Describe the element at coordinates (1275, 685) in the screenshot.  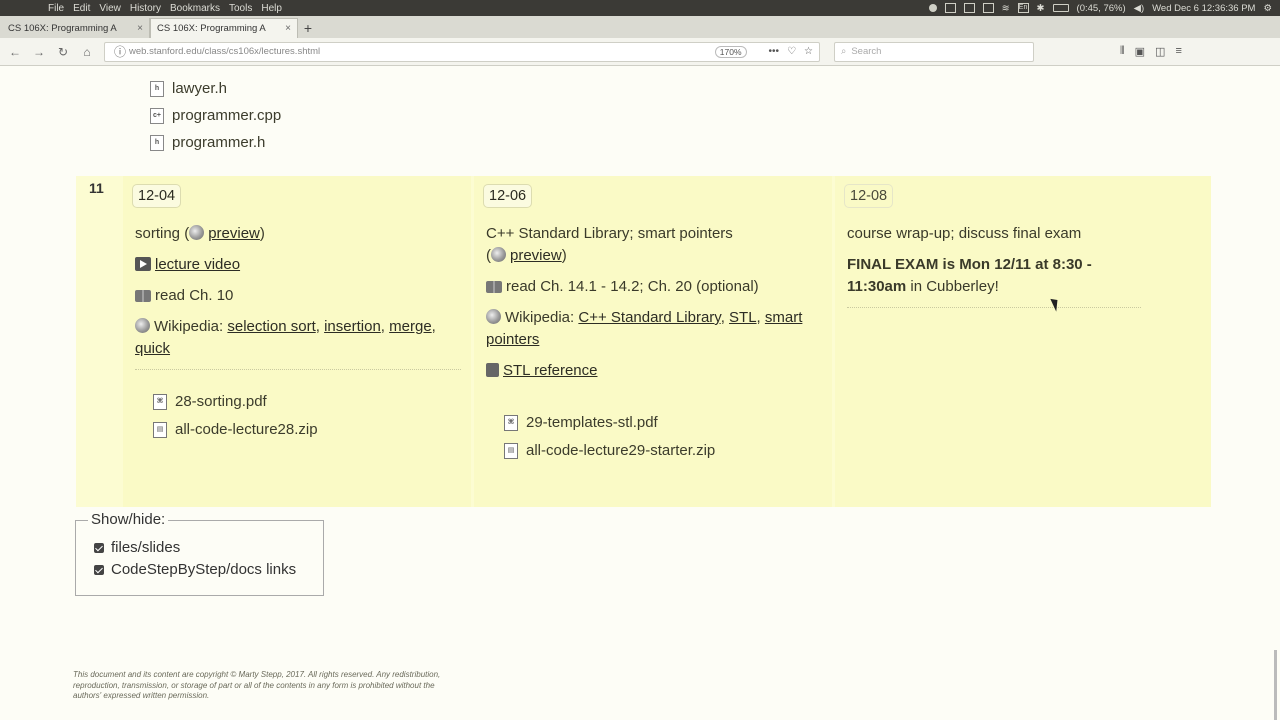
I see `scrollbar` at that location.